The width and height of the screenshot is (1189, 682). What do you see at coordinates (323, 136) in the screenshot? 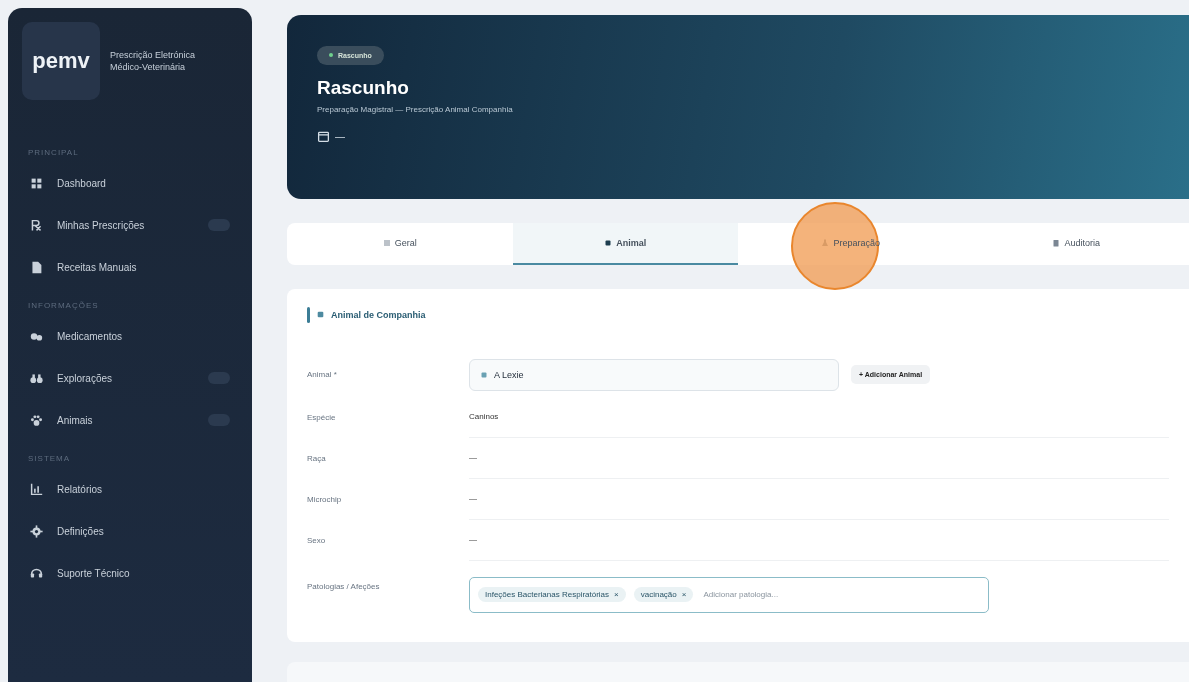
I see `calendar-icon` at bounding box center [323, 136].